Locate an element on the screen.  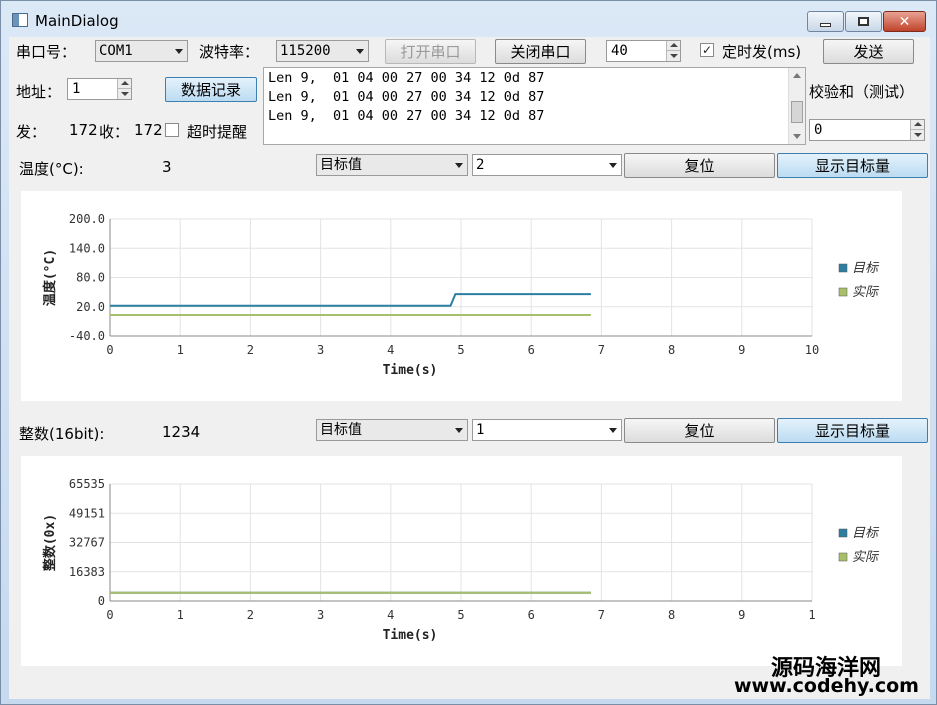
port-label: 串口号： is located at coordinates (46, 52).